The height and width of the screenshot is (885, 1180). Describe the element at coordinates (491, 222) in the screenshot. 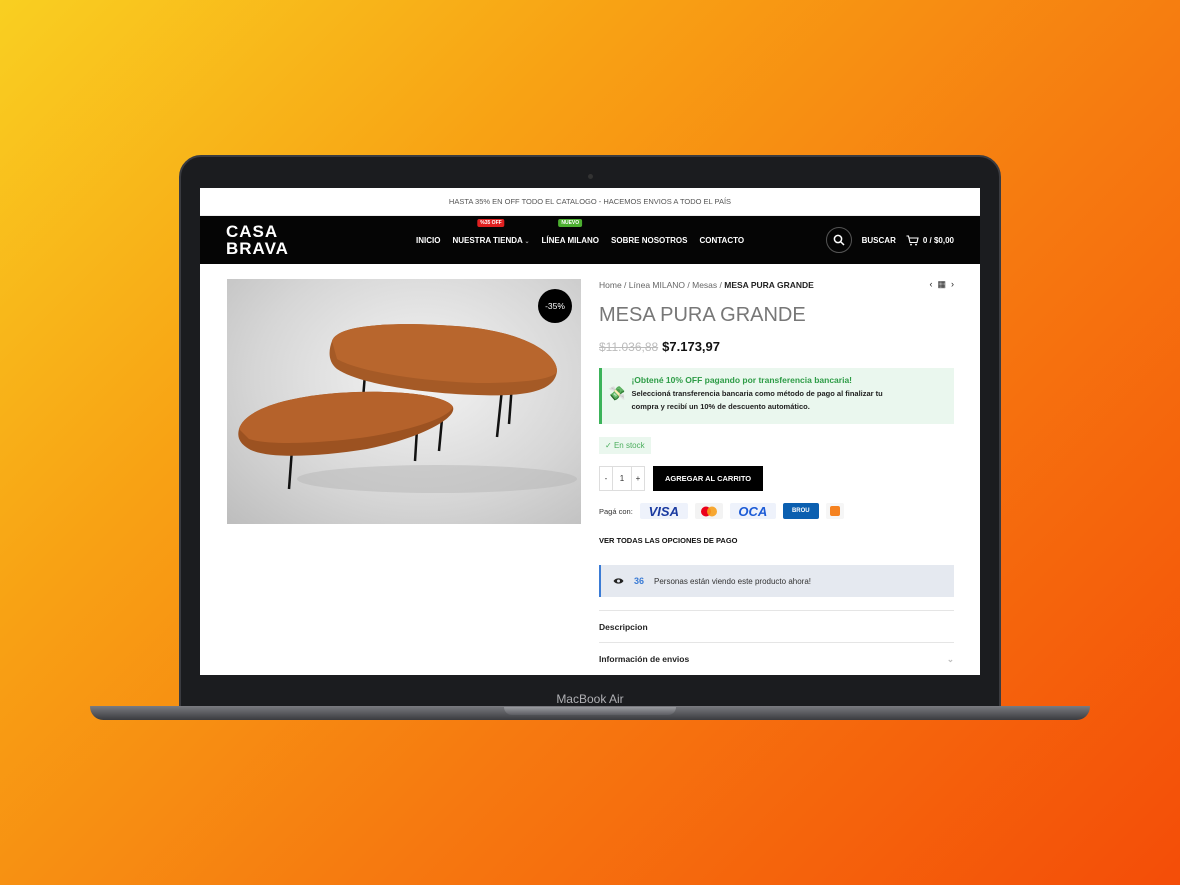

I see `nav-badge-sale: %35 OFF` at that location.